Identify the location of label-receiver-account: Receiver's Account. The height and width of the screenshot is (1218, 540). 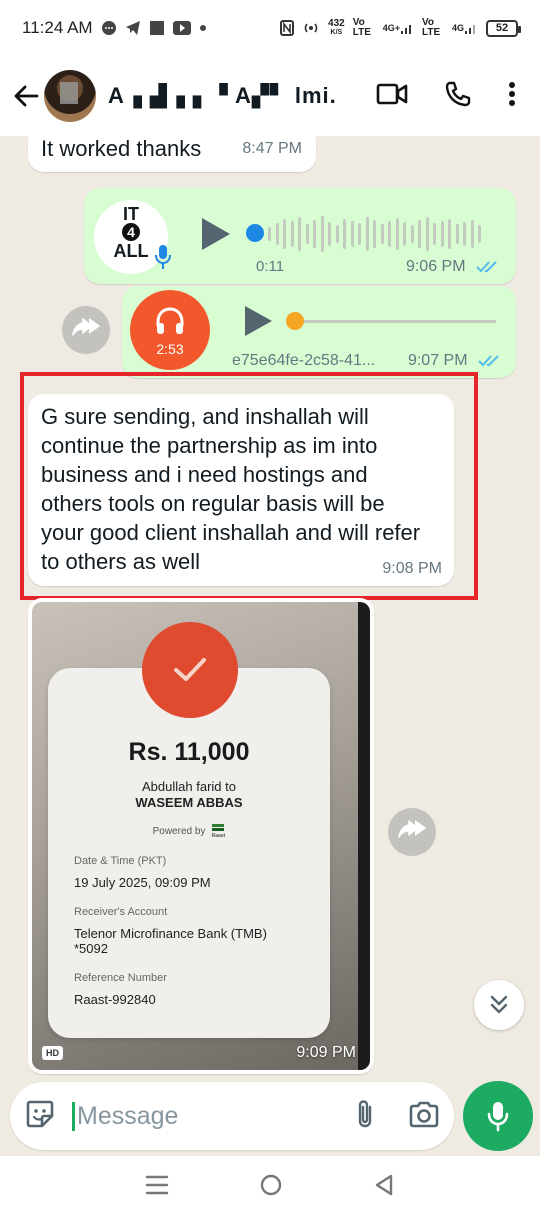
(121, 912).